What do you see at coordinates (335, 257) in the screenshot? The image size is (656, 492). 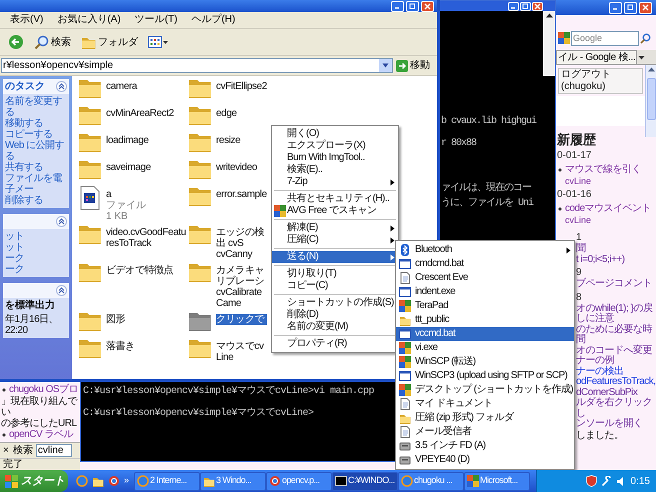 I see `menu-item: 送る(N)` at bounding box center [335, 257].